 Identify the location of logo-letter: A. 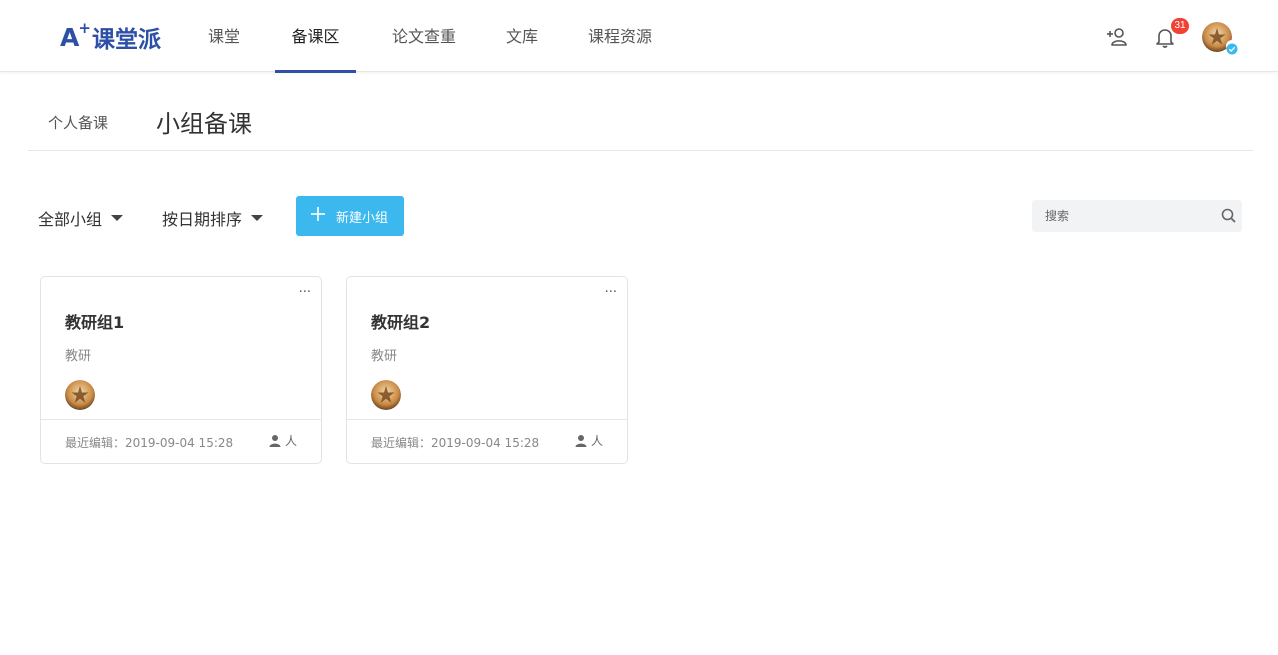
(70, 37).